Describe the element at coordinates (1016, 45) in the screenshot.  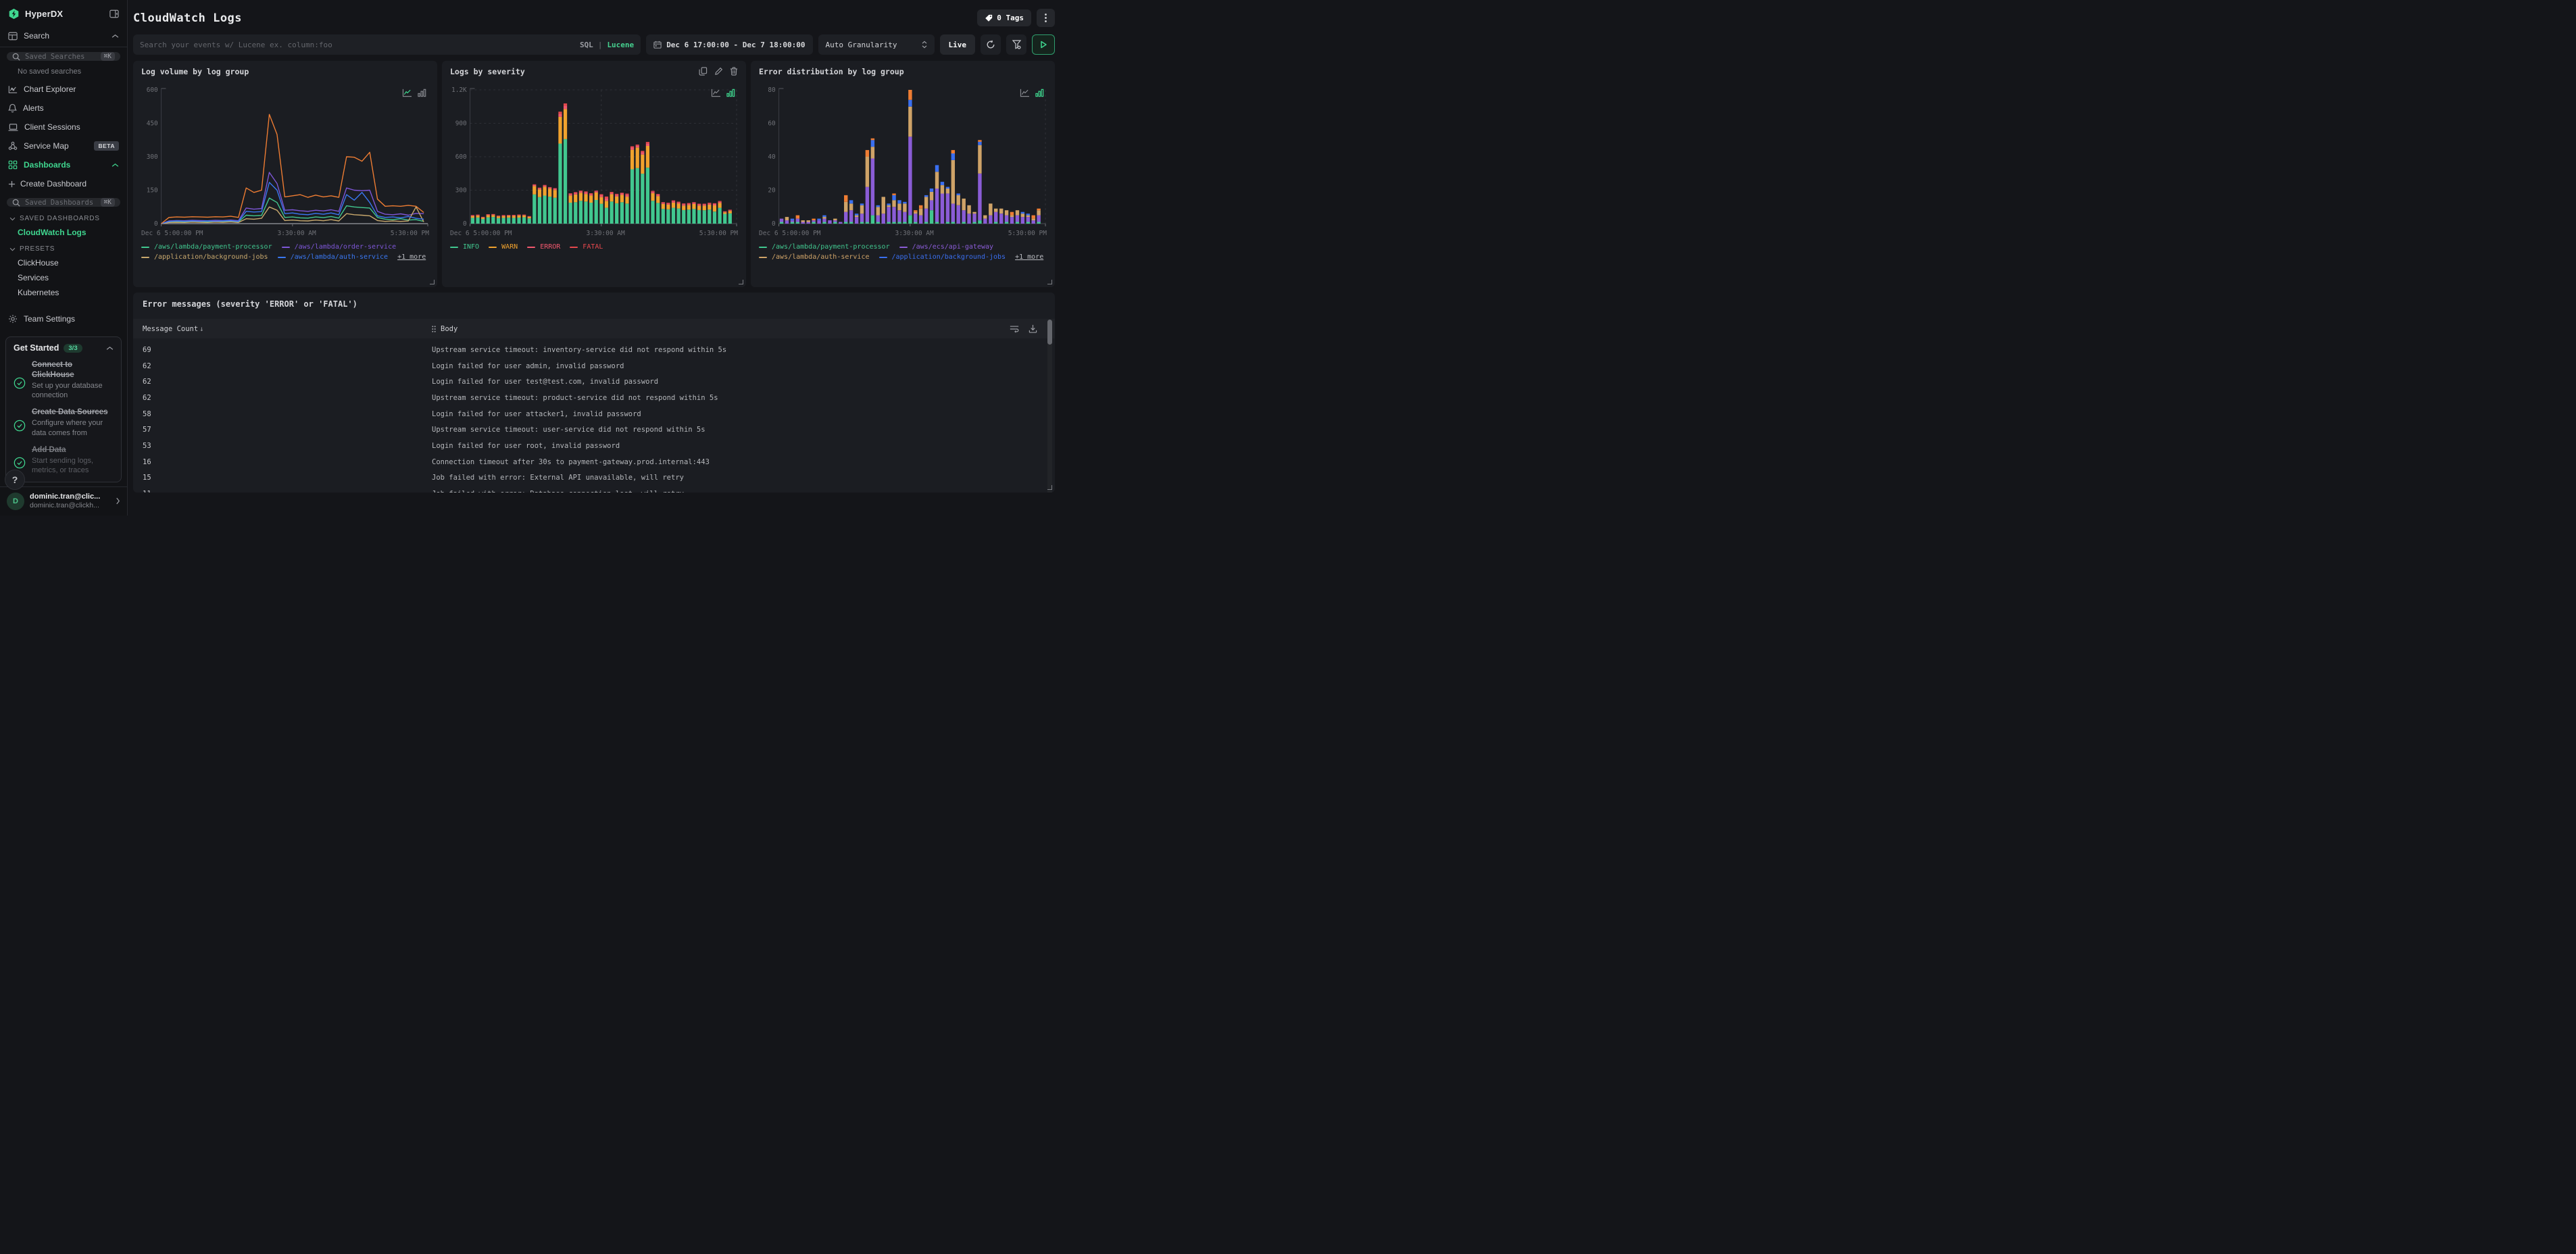
I see `filter-button` at that location.